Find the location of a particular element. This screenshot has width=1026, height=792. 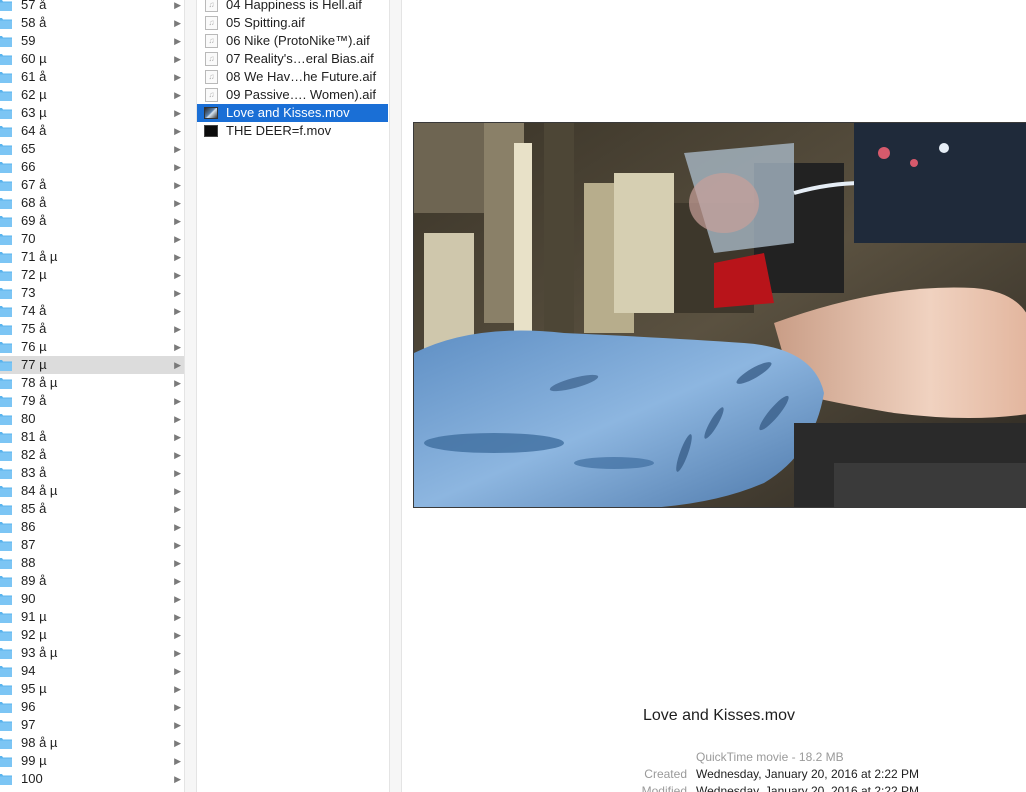

folder-row: 67 å ▶ is located at coordinates (92, 185).